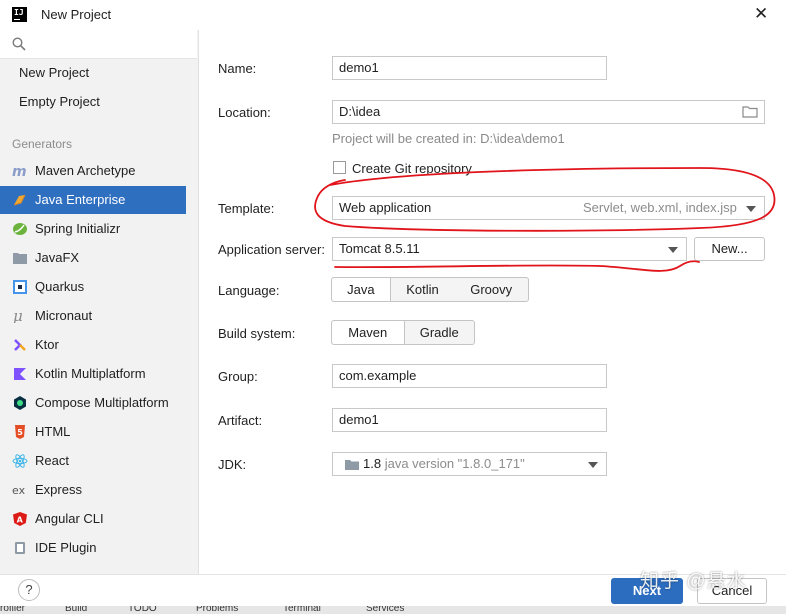 This screenshot has height=614, width=786. I want to click on sidebar-item-label: Compose Multiplatform, so click(102, 402).